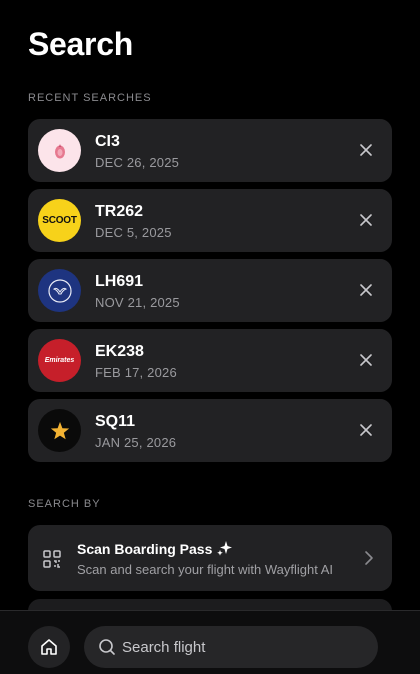 The image size is (420, 674). I want to click on scan-title: Scan Boarding Pass, so click(145, 549).